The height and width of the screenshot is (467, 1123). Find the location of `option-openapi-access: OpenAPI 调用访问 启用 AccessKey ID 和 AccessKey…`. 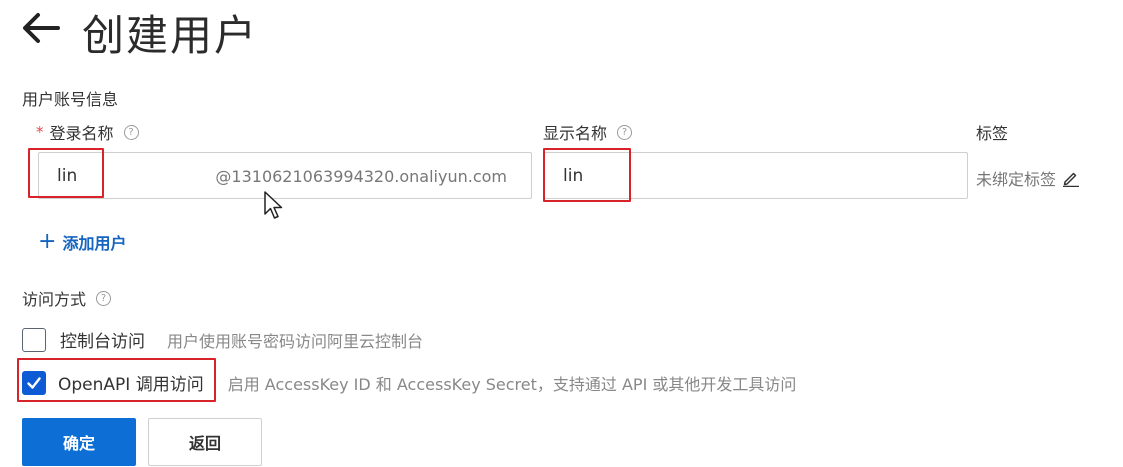

option-openapi-access: OpenAPI 调用访问 启用 AccessKey ID 和 AccessKey… is located at coordinates (409, 382).